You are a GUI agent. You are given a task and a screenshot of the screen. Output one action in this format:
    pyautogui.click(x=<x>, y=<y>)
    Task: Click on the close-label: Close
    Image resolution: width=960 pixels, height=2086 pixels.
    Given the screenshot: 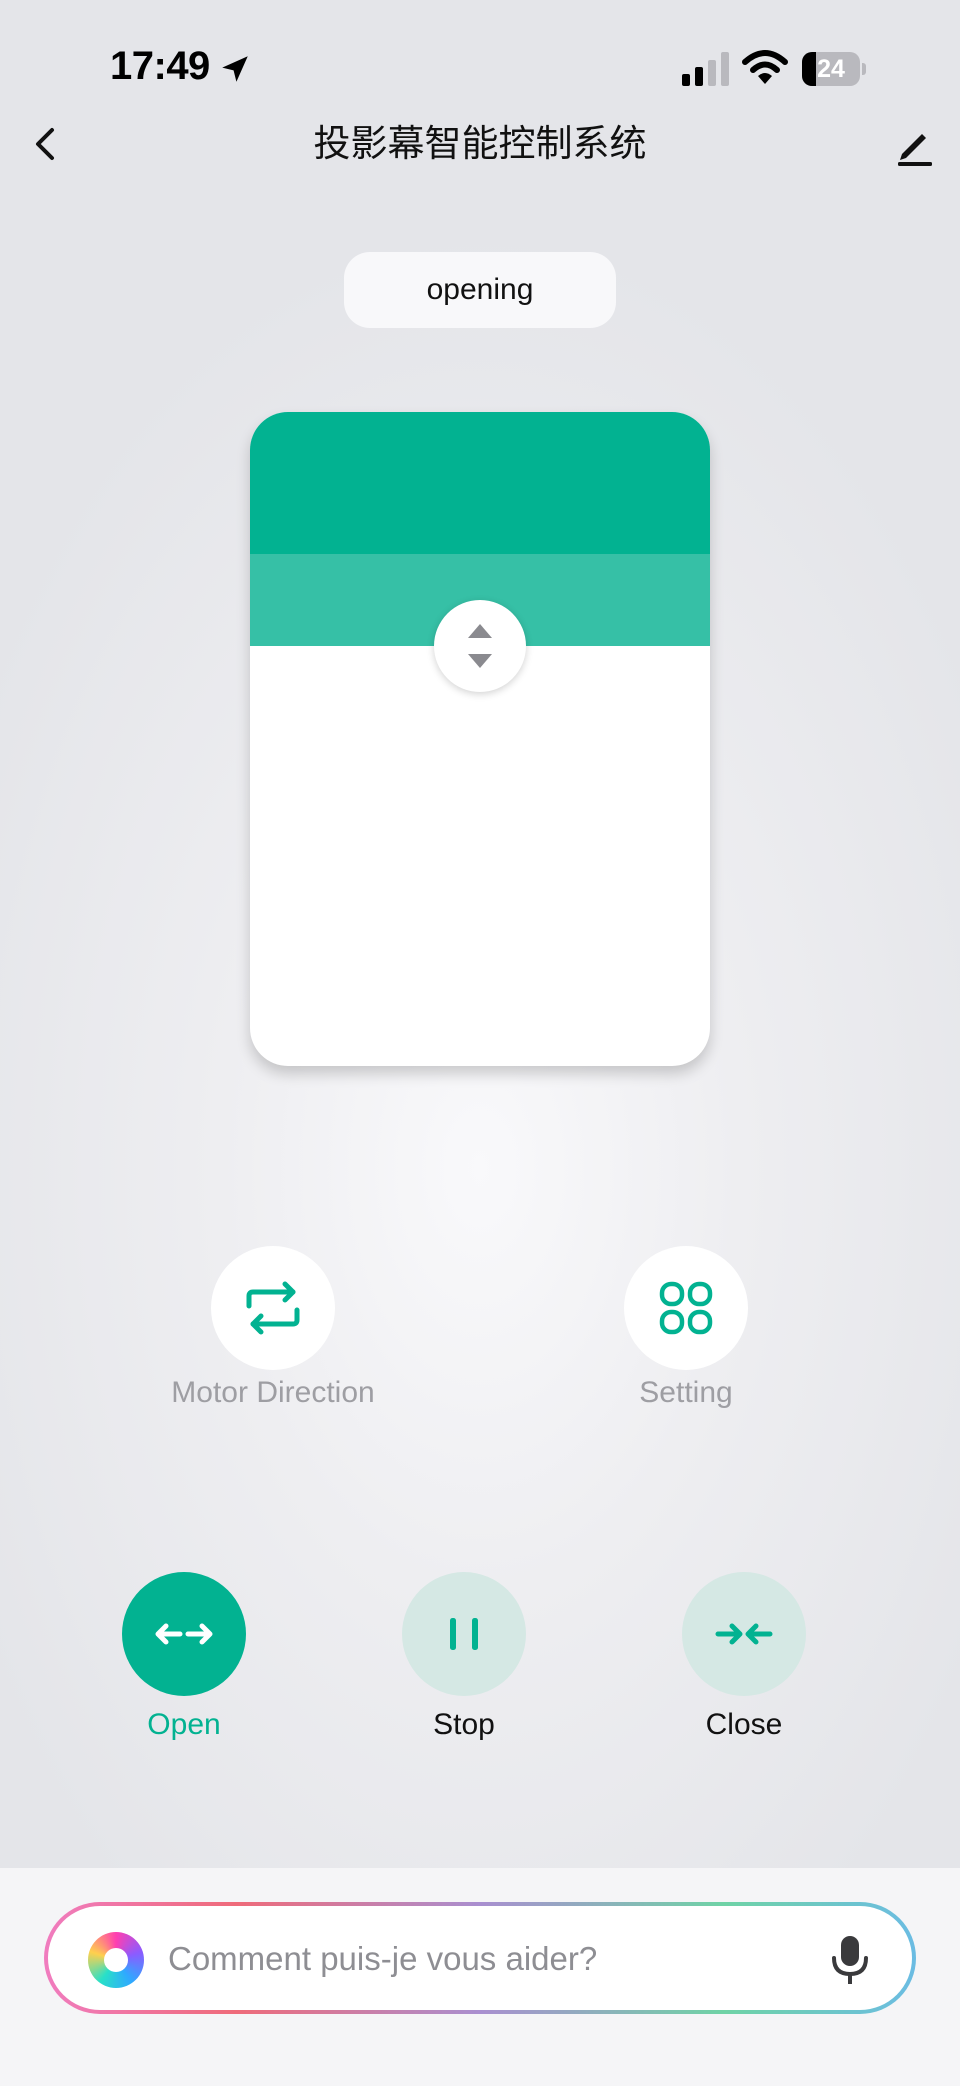 What is the action you would take?
    pyautogui.click(x=744, y=1724)
    